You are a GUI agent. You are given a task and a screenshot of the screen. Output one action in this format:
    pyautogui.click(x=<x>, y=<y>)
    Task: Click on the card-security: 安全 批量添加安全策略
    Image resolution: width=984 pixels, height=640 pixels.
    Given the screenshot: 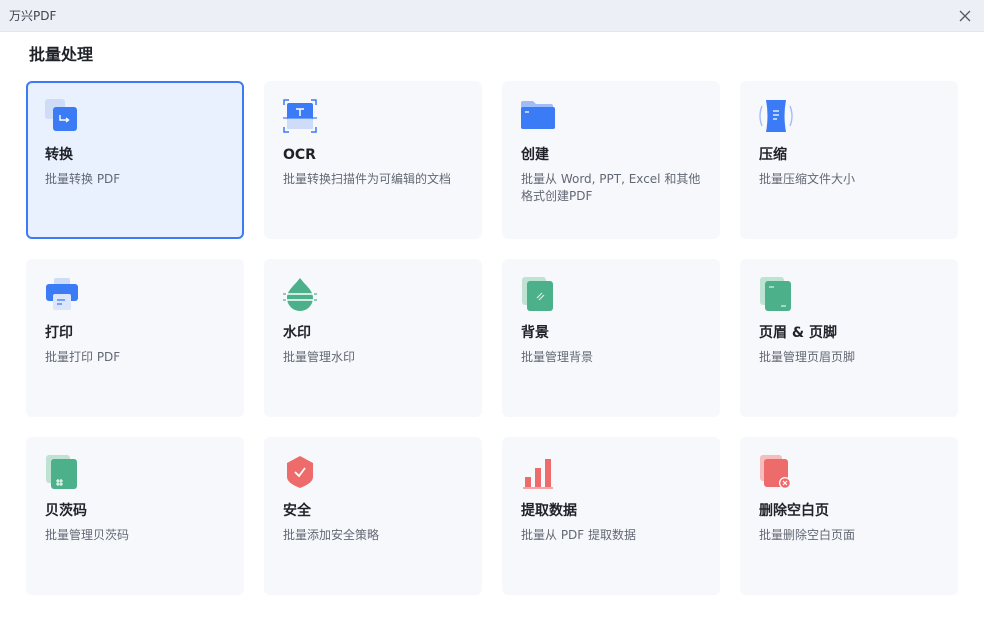 What is the action you would take?
    pyautogui.click(x=373, y=516)
    